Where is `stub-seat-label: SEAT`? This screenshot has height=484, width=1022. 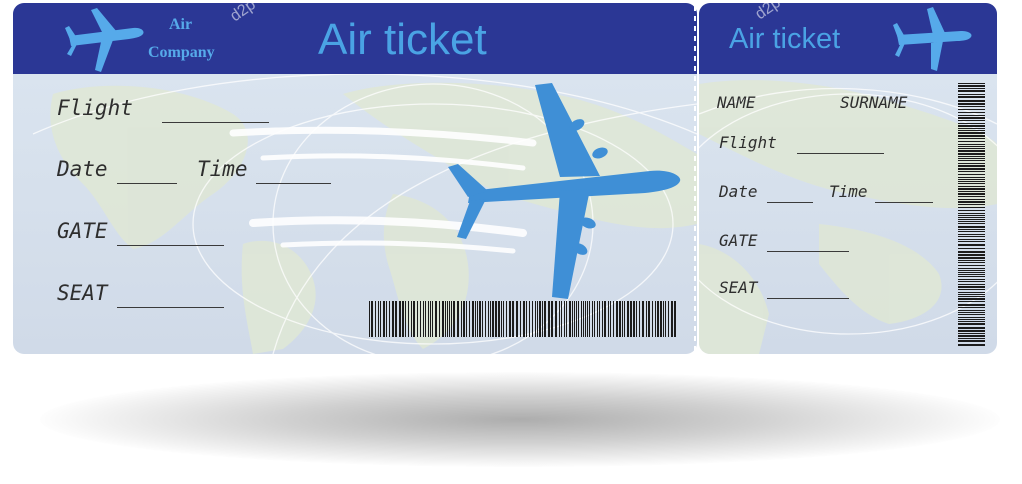
stub-seat-label: SEAT is located at coordinates (738, 287).